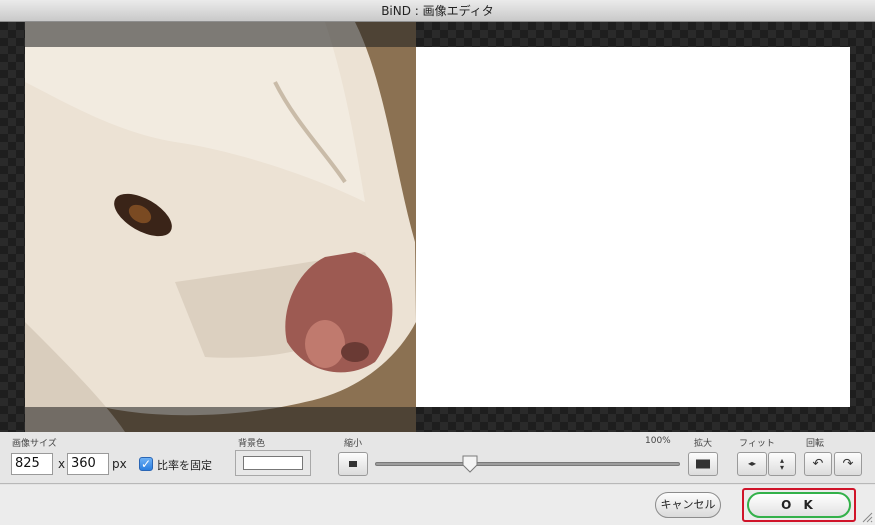 This screenshot has width=875, height=525. Describe the element at coordinates (252, 444) in the screenshot. I see `background-color-label: 背景色` at that location.